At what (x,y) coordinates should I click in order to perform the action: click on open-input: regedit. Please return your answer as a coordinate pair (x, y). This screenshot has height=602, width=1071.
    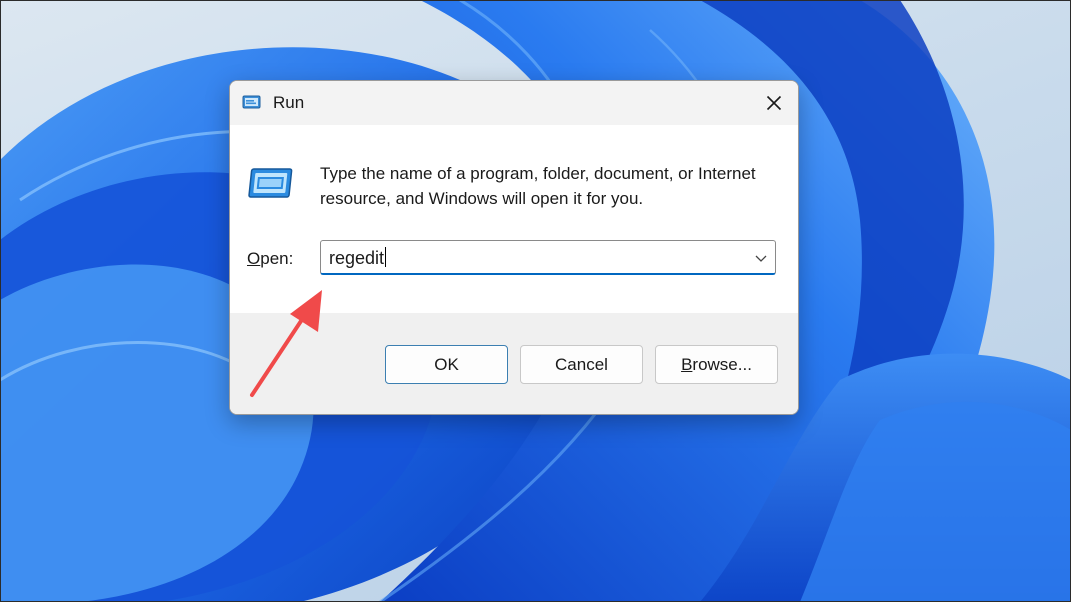
    Looking at the image, I should click on (529, 258).